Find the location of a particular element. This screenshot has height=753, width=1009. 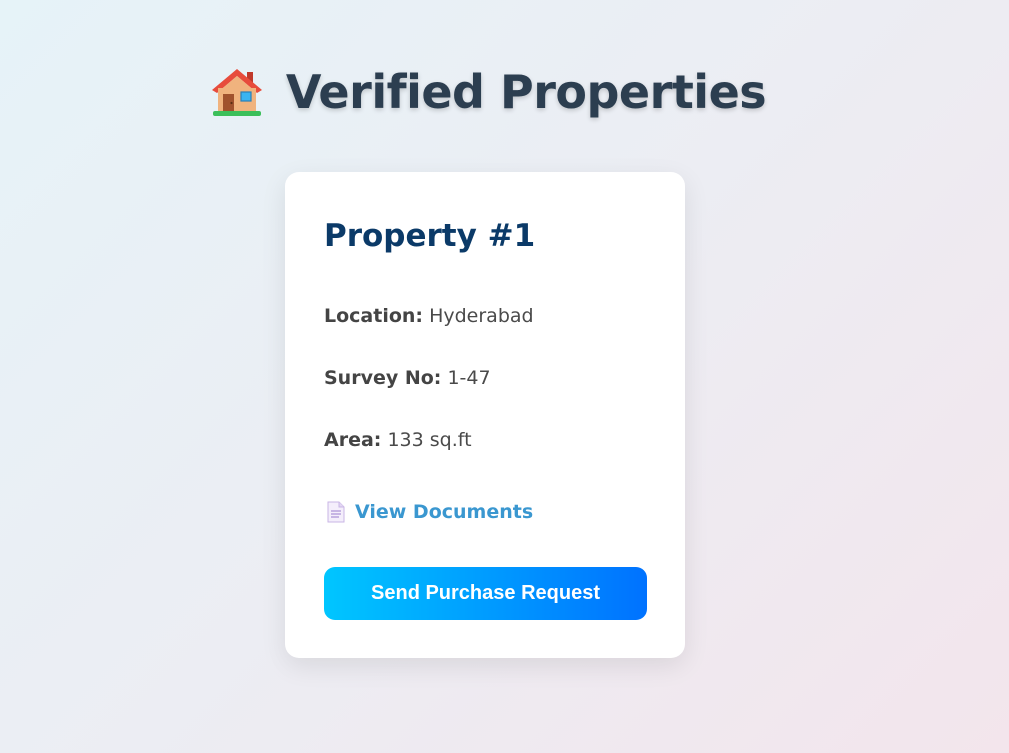

property-title: Property #1 is located at coordinates (430, 236).